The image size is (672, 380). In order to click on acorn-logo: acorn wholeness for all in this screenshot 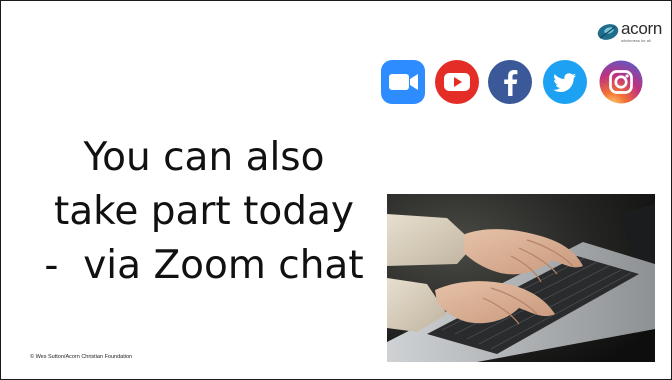, I will do `click(630, 32)`.